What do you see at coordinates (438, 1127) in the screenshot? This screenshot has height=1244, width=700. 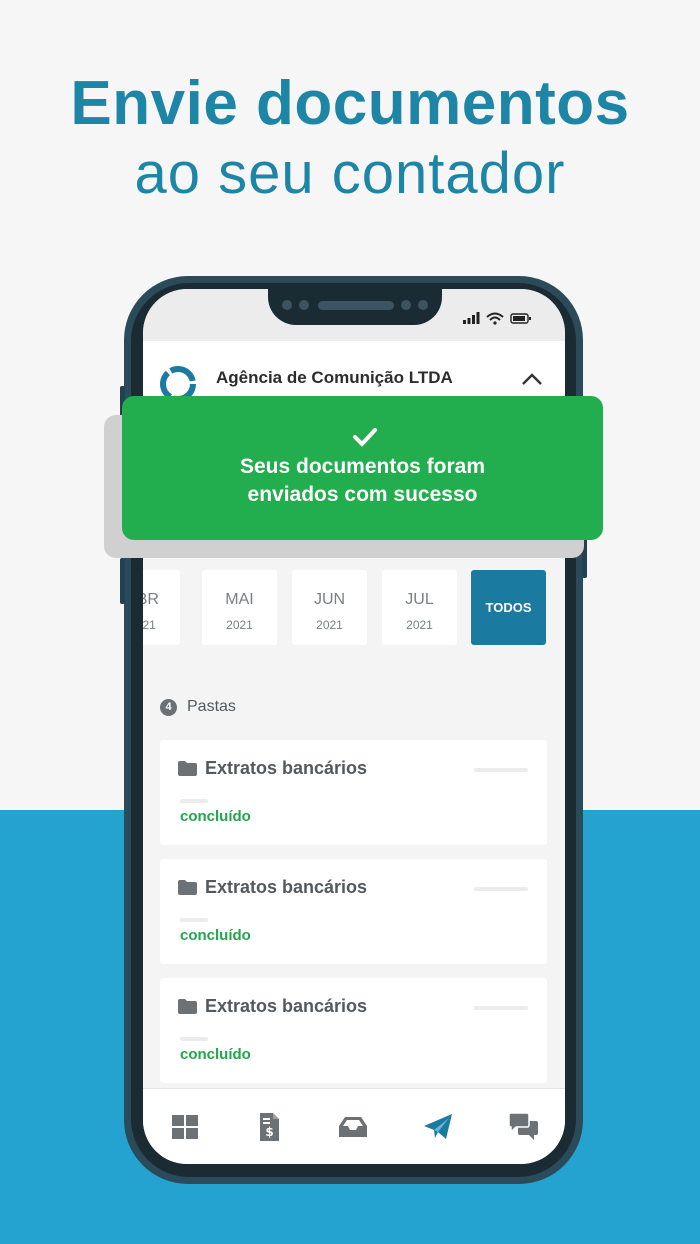 I see `send-icon` at bounding box center [438, 1127].